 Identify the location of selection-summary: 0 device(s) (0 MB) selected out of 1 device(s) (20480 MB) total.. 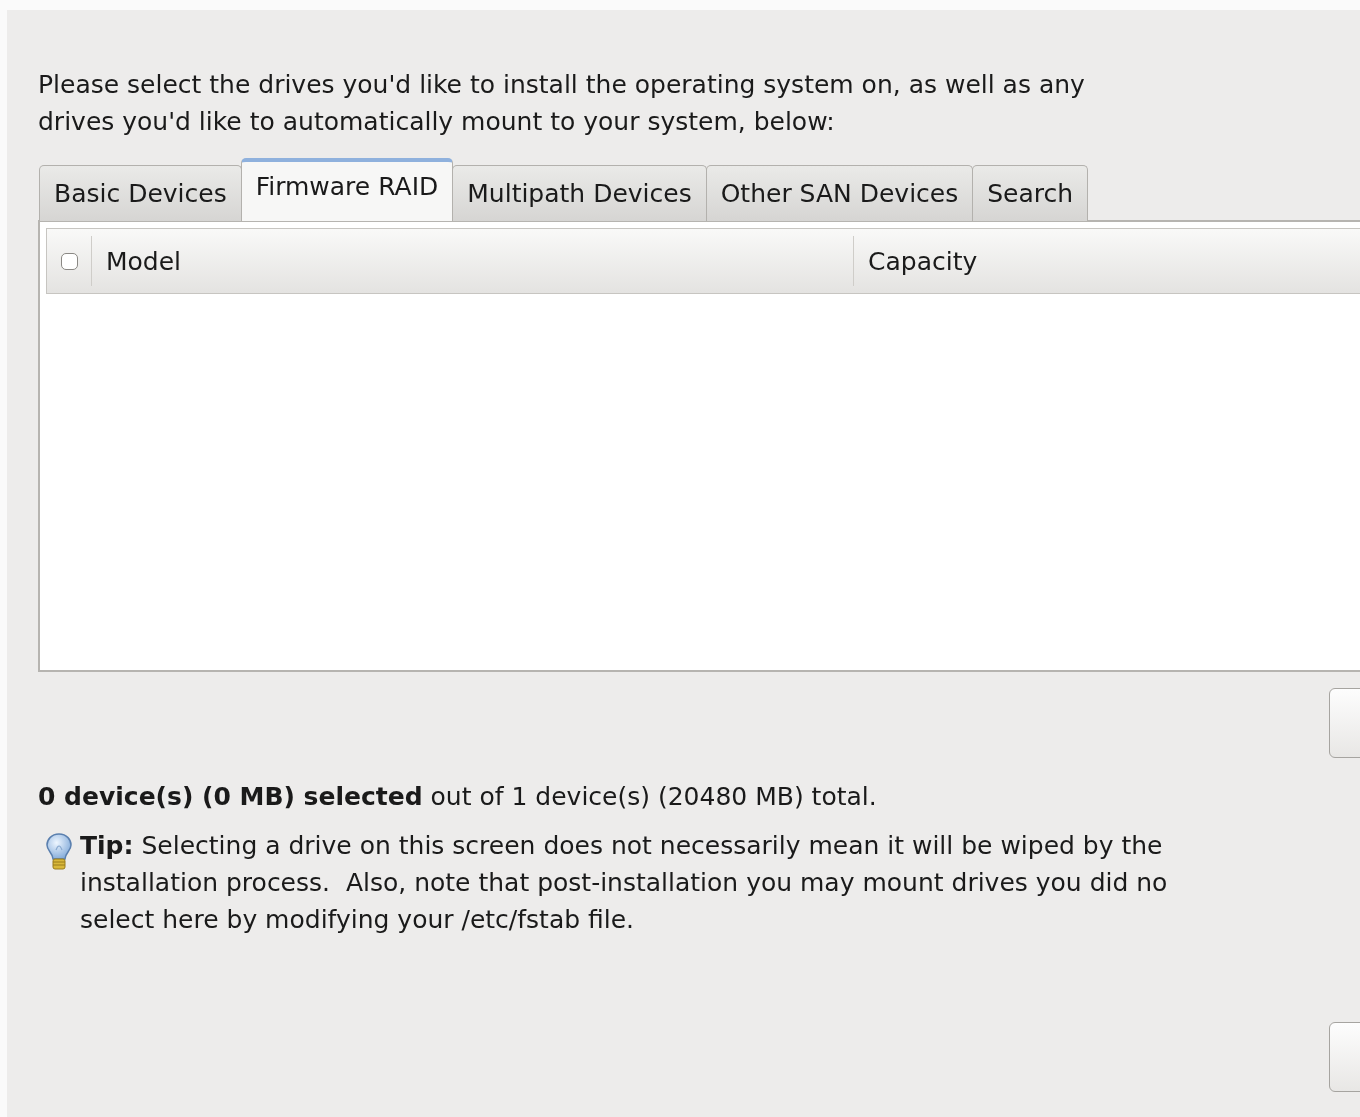
(458, 797).